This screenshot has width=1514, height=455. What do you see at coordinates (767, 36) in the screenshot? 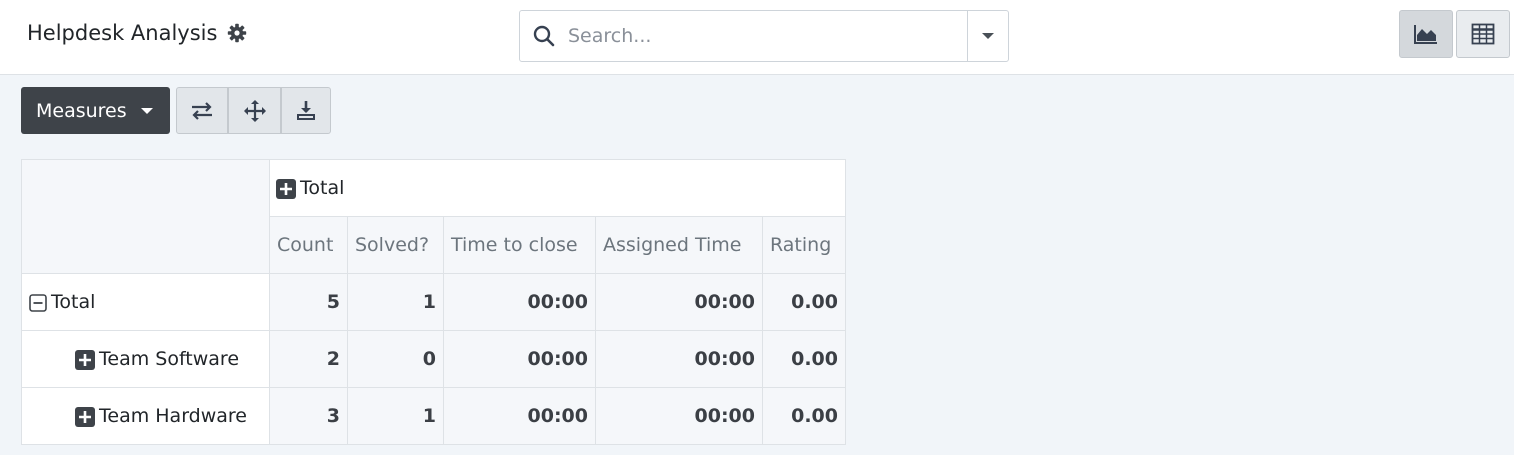
I see `search-input` at bounding box center [767, 36].